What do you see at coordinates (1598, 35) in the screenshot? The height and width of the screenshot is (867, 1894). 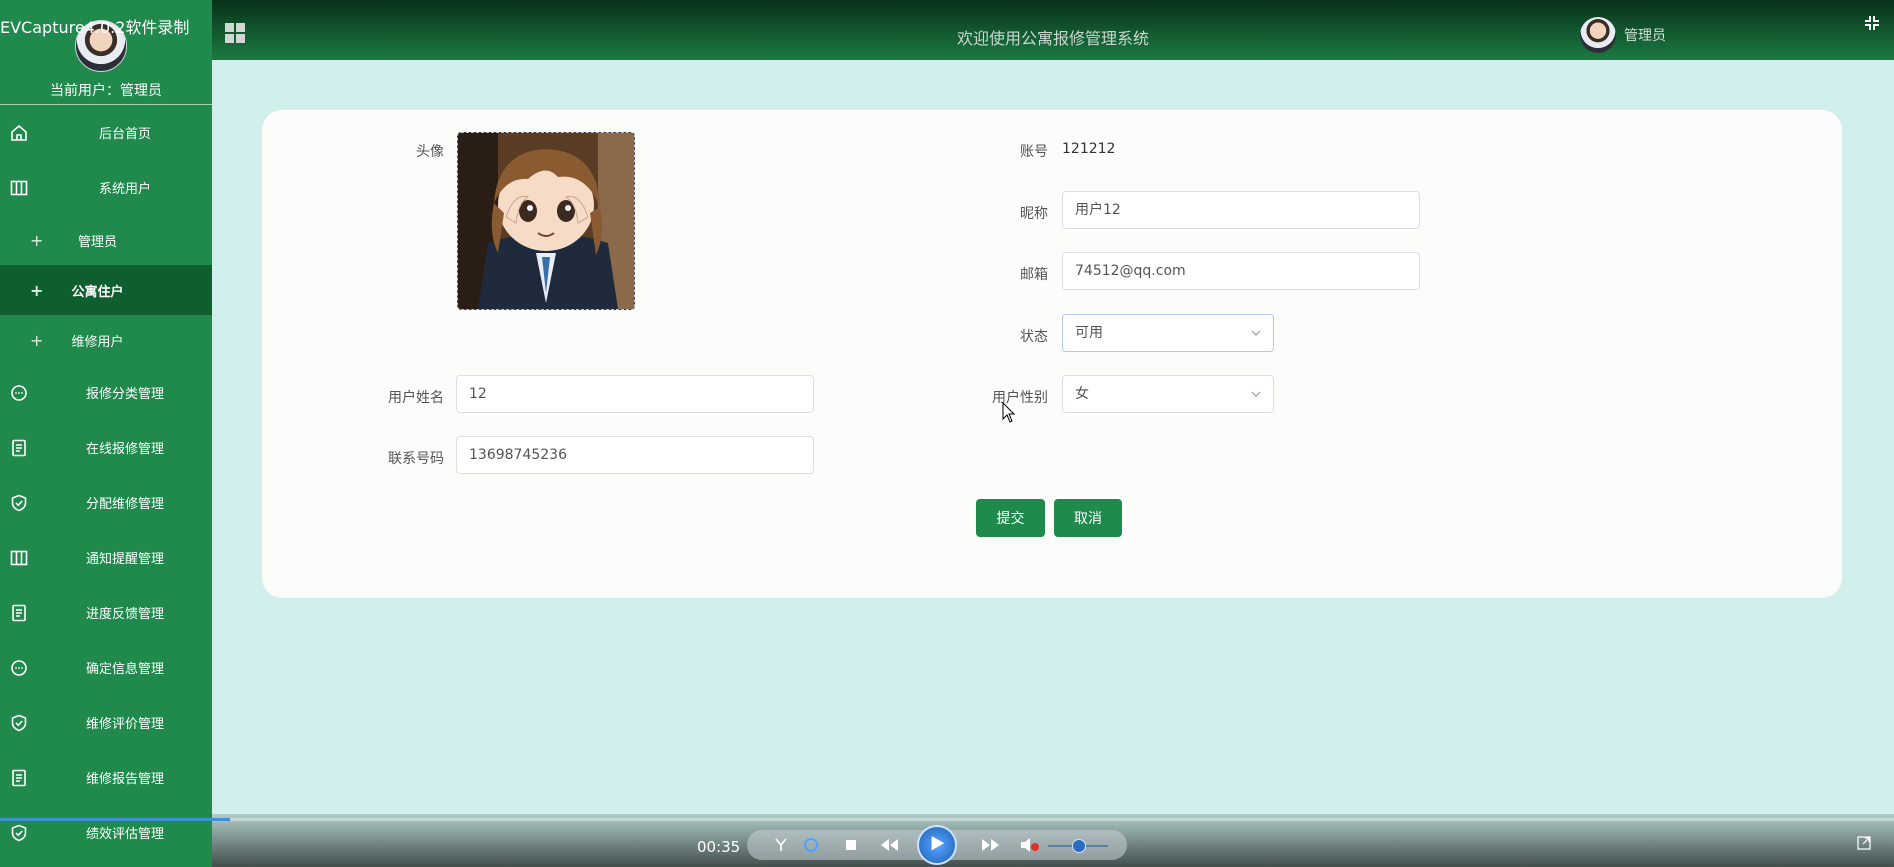 I see `avatar` at bounding box center [1598, 35].